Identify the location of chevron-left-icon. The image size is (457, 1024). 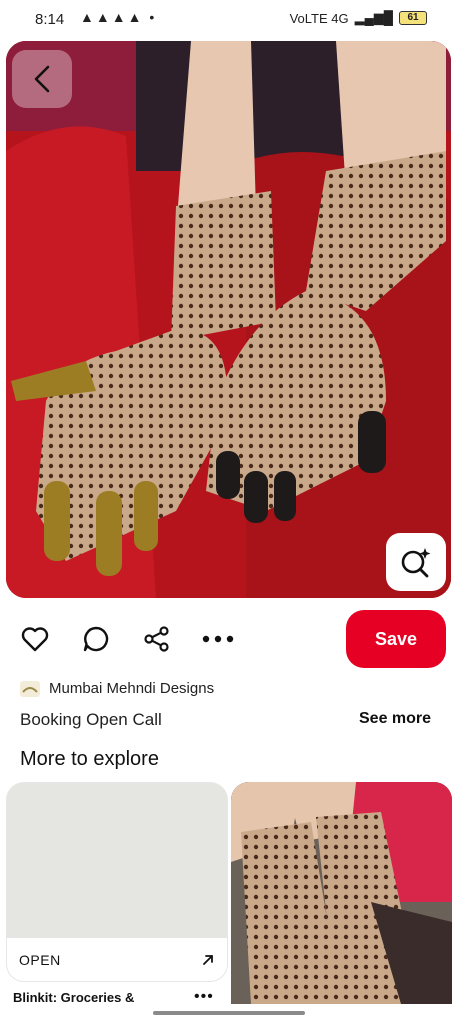
(42, 79).